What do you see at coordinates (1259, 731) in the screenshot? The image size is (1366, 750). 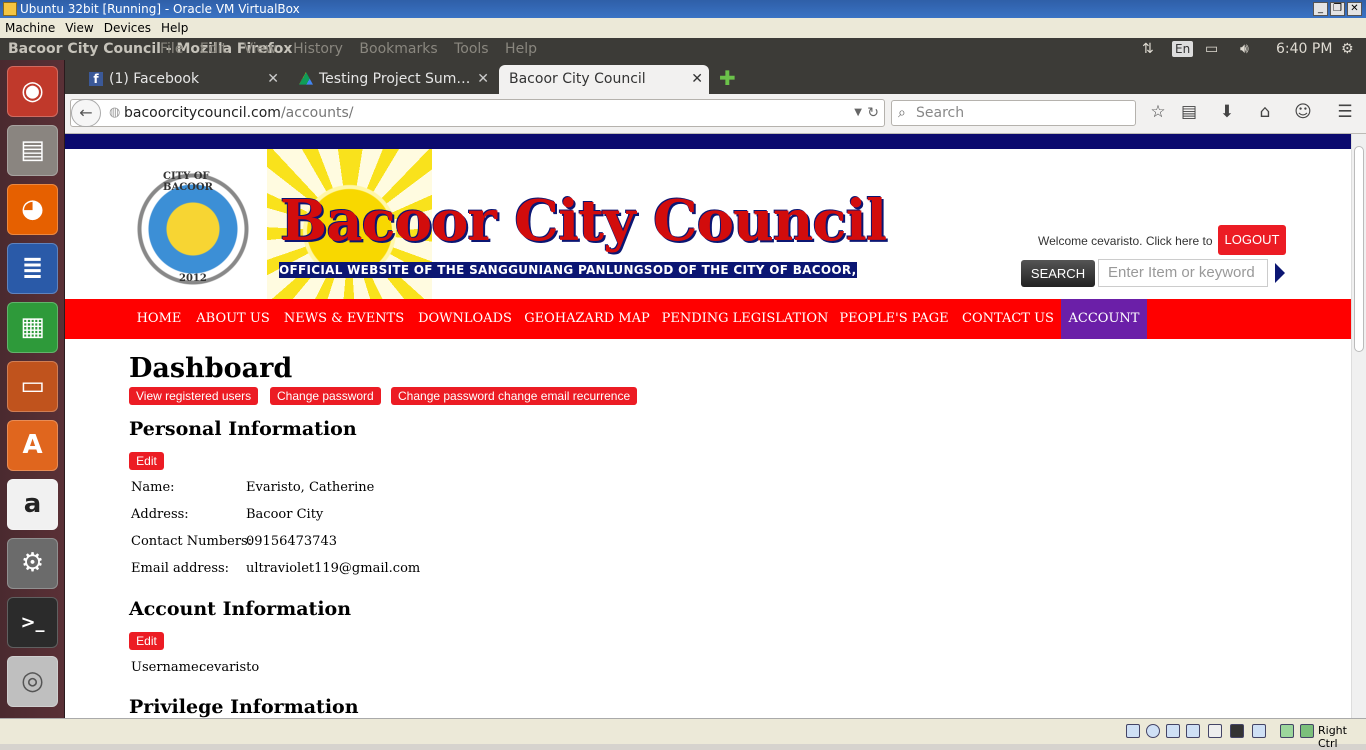 I see `video-capture-icon` at bounding box center [1259, 731].